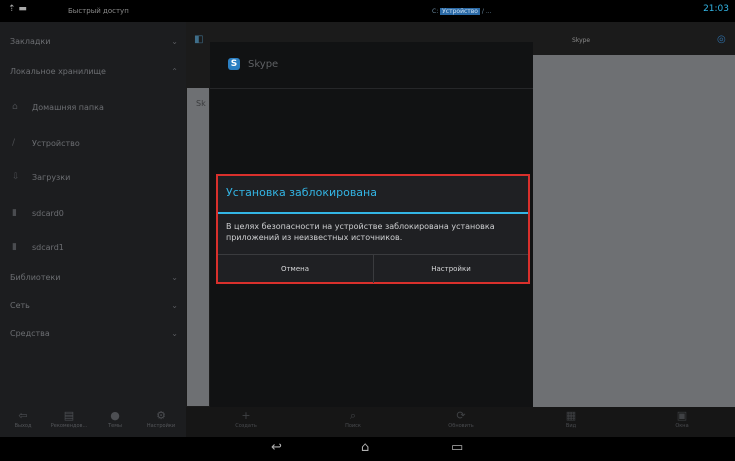  Describe the element at coordinates (93, 43) in the screenshot. I see `sidebar-section-bookmarks: Закладки ⌄` at that location.